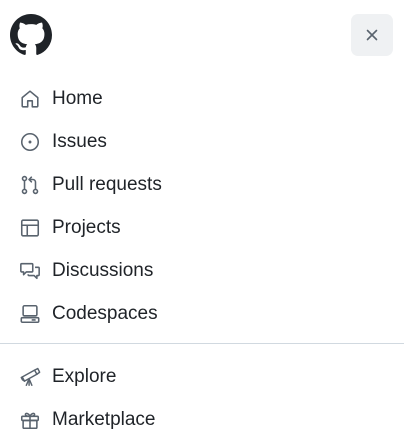 The width and height of the screenshot is (404, 448). I want to click on nav-item-discussions: Discussions, so click(202, 270).